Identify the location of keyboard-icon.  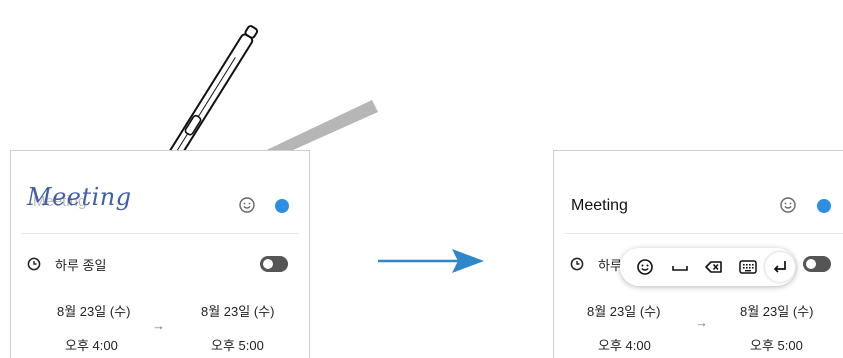
(748, 267).